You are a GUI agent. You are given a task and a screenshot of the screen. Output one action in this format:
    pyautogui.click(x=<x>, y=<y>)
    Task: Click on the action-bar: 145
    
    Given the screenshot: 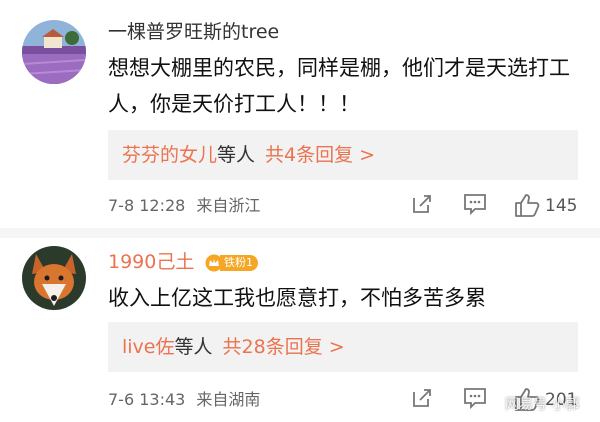 What is the action you would take?
    pyautogui.click(x=300, y=206)
    